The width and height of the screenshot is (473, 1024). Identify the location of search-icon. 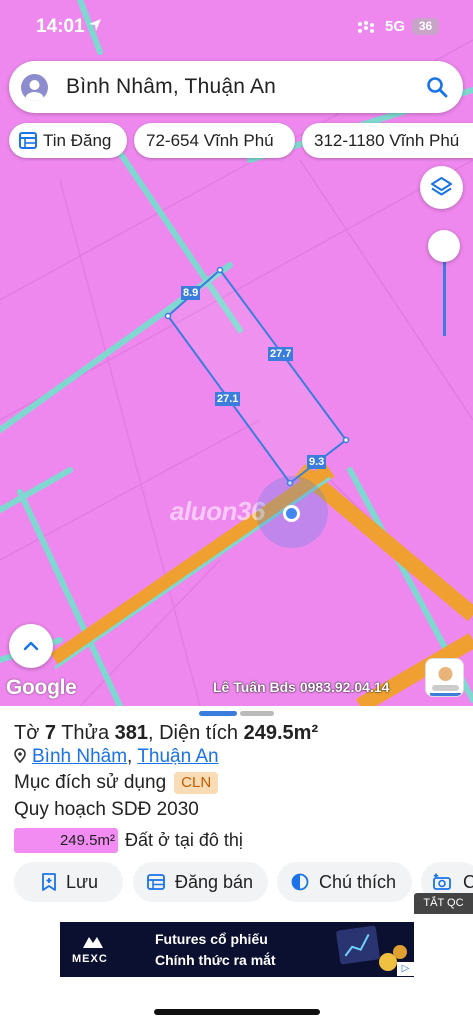
(437, 87).